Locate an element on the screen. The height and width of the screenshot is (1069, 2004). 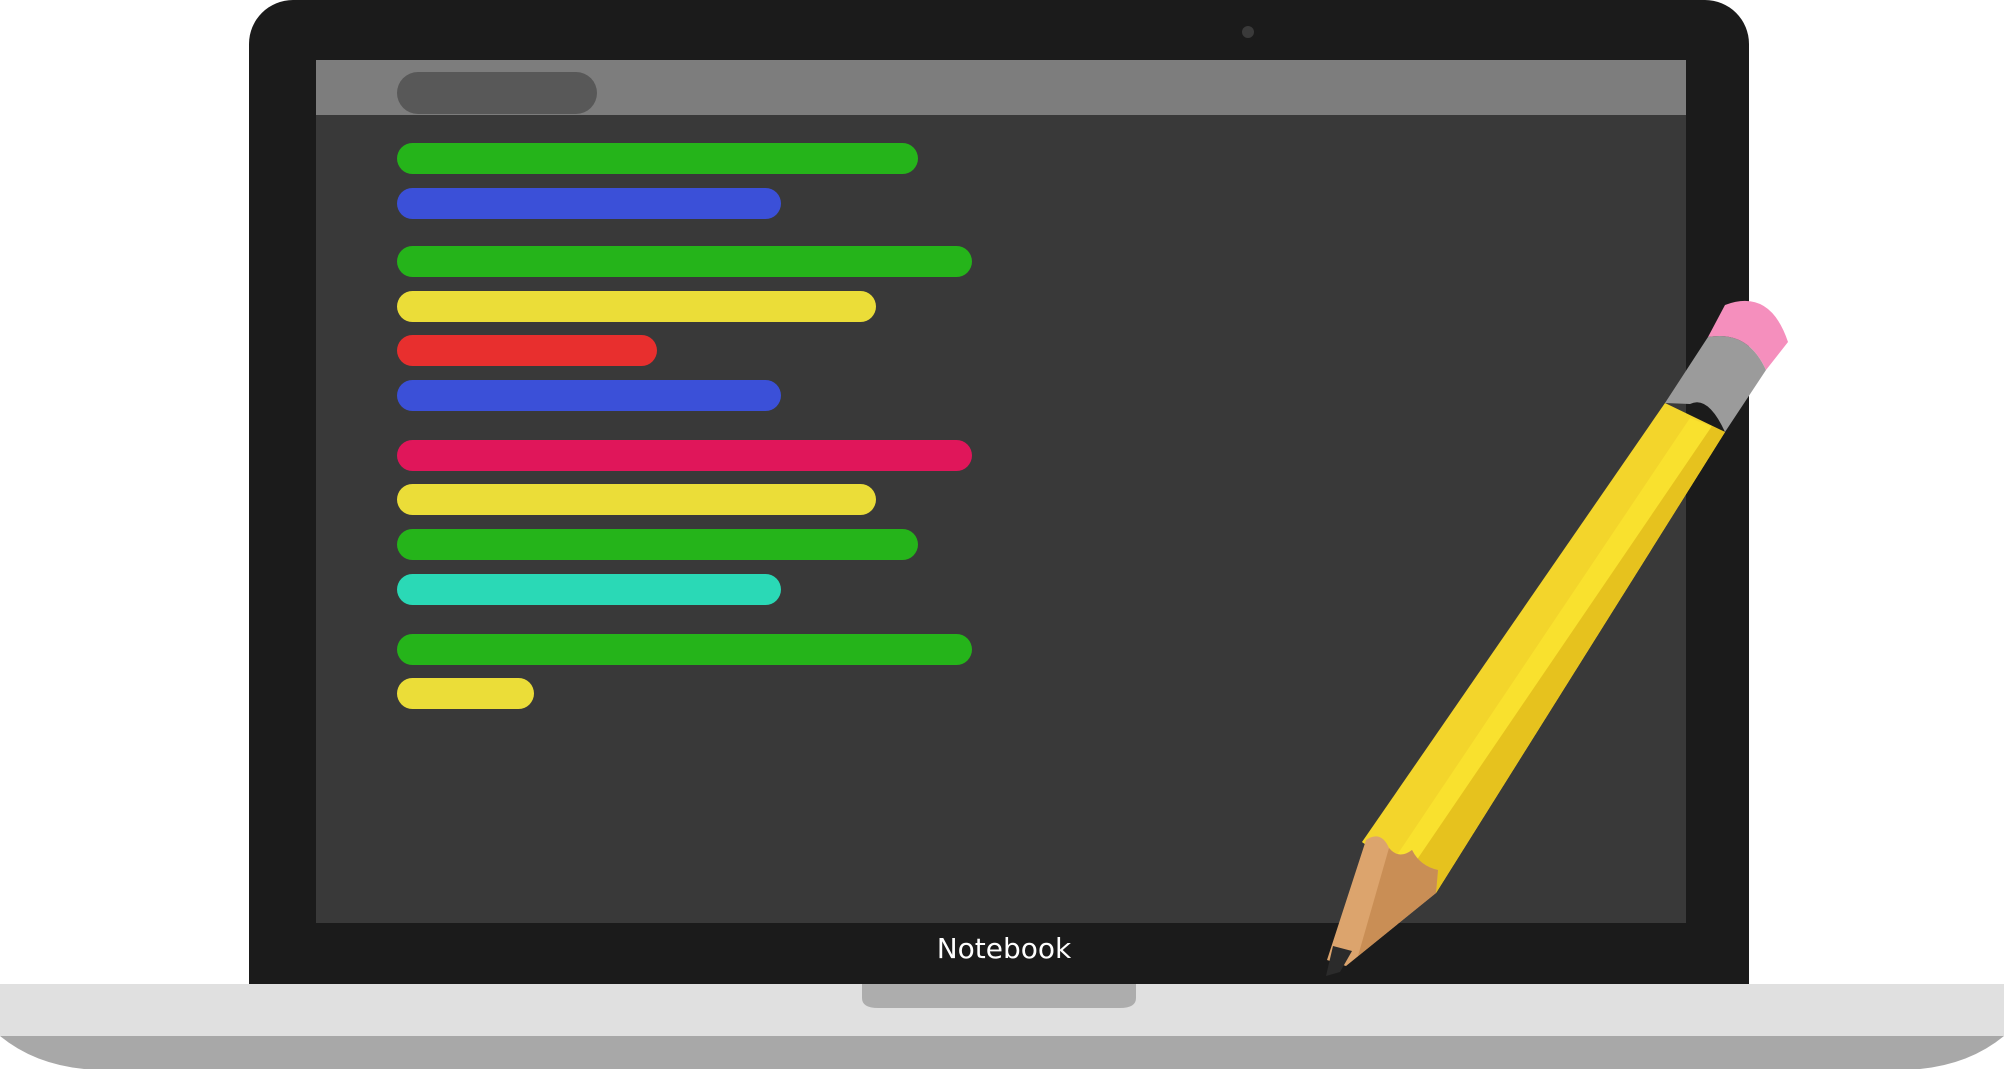
trackpad-notch is located at coordinates (999, 996).